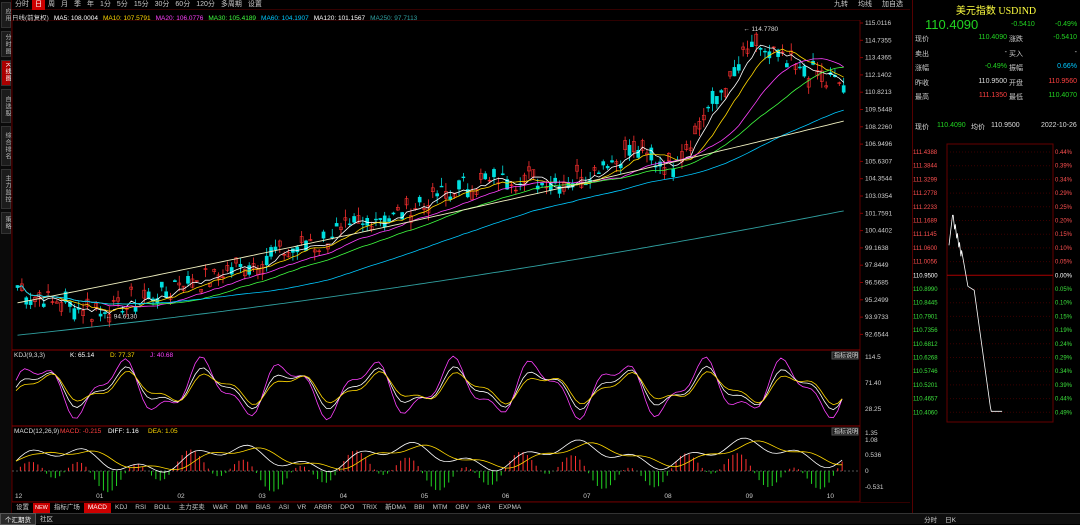  I want to click on indicator-tab-5: BOLL, so click(162, 508).